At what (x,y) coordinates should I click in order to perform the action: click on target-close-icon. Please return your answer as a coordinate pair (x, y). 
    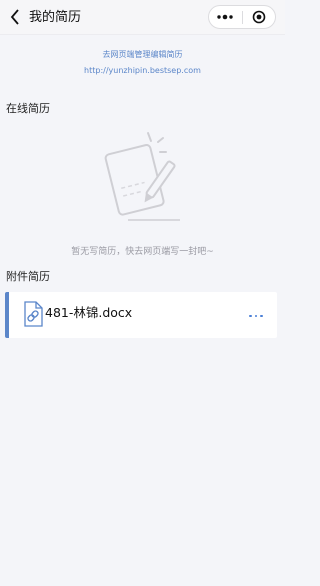
    Looking at the image, I should click on (259, 17).